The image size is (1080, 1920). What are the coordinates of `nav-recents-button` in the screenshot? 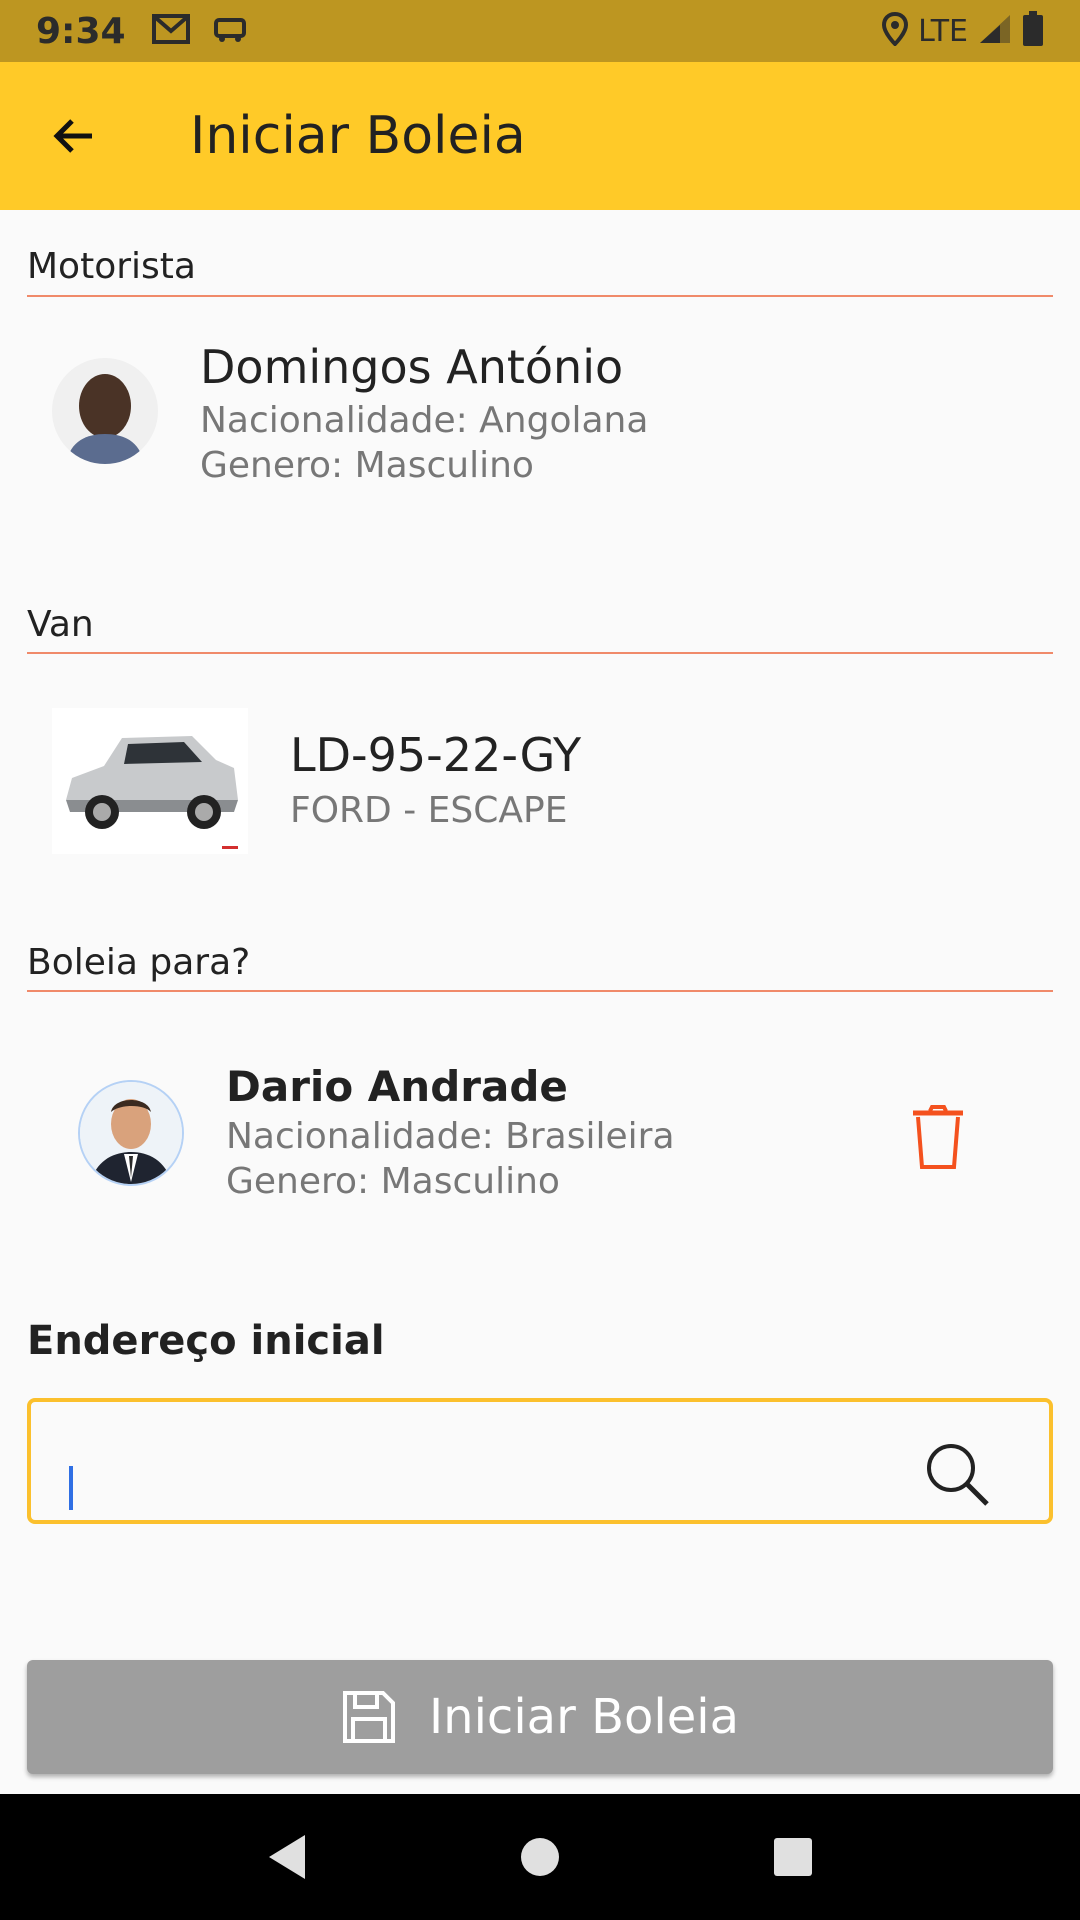 It's located at (793, 1857).